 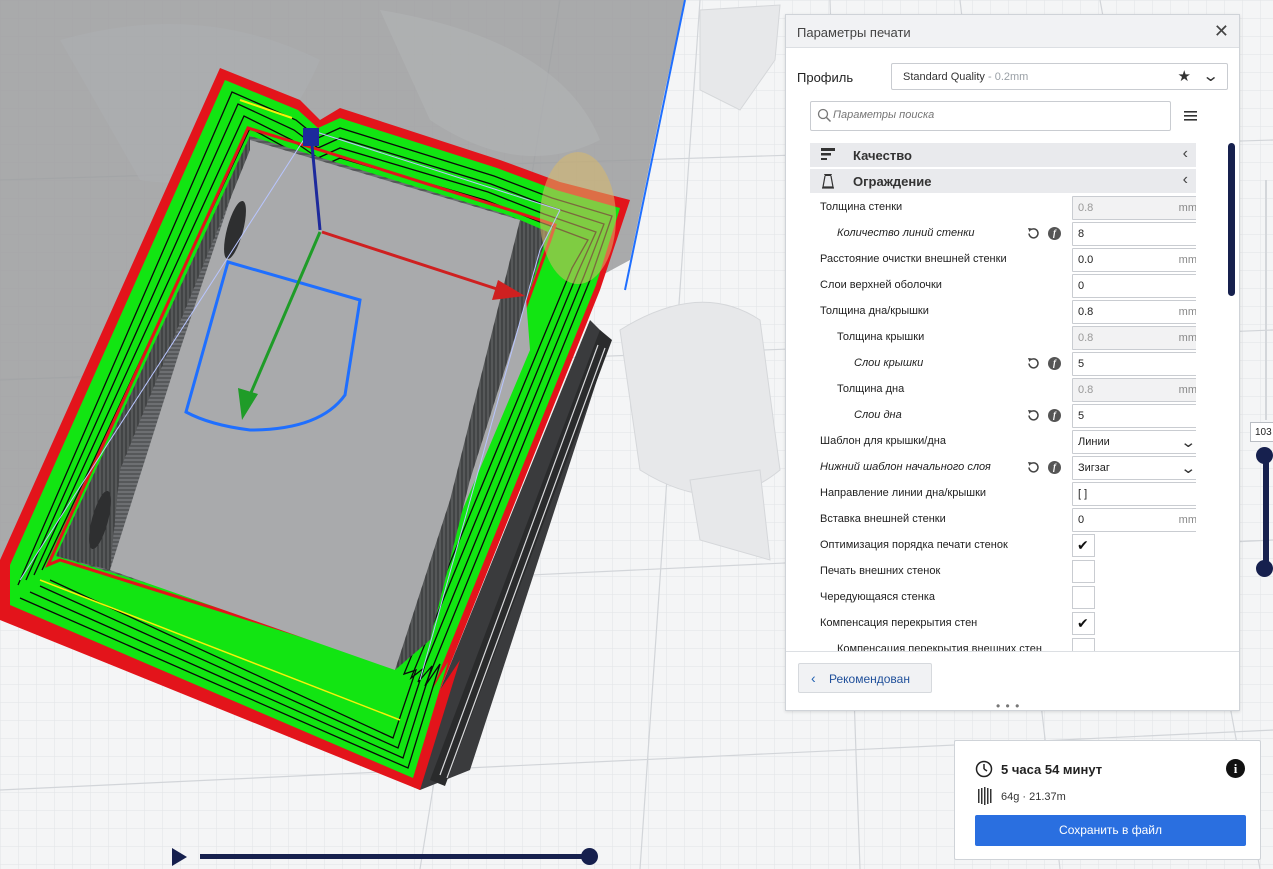 What do you see at coordinates (1003, 598) in the screenshot?
I see `setting-row: Чередующаяся стенка` at bounding box center [1003, 598].